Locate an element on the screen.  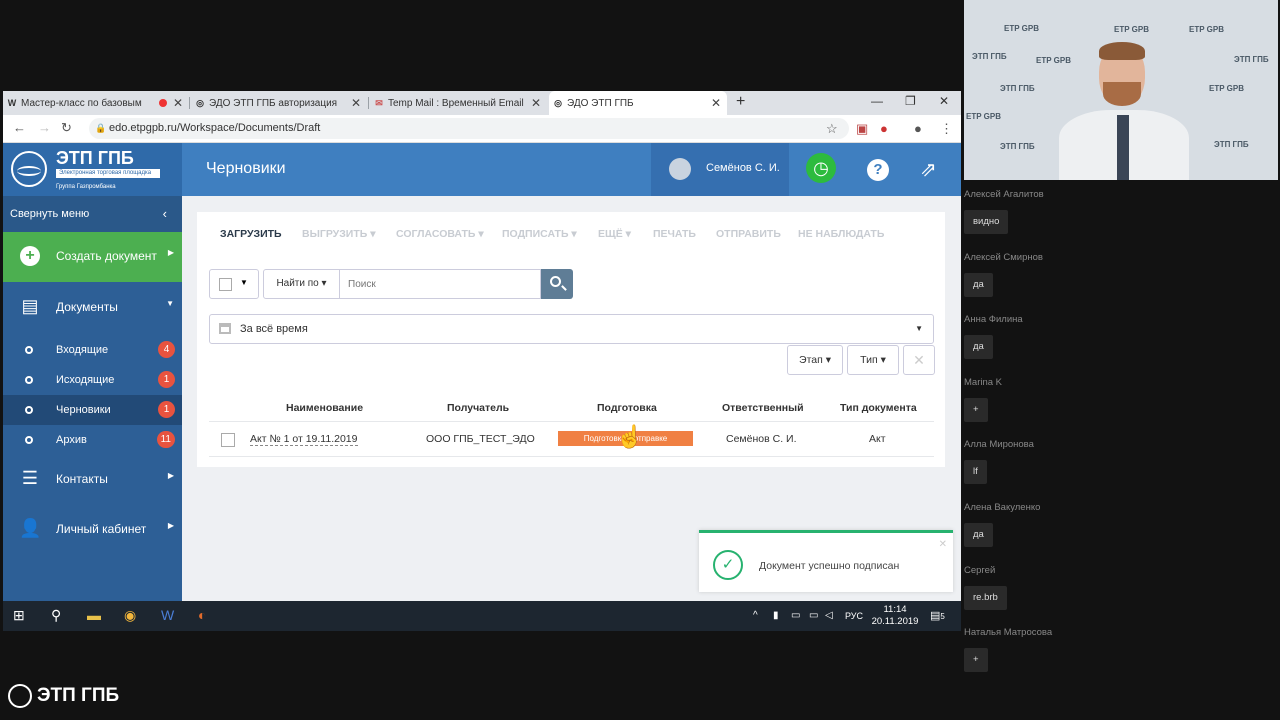
period-select: За всё время ▼ is located at coordinates (571, 329).